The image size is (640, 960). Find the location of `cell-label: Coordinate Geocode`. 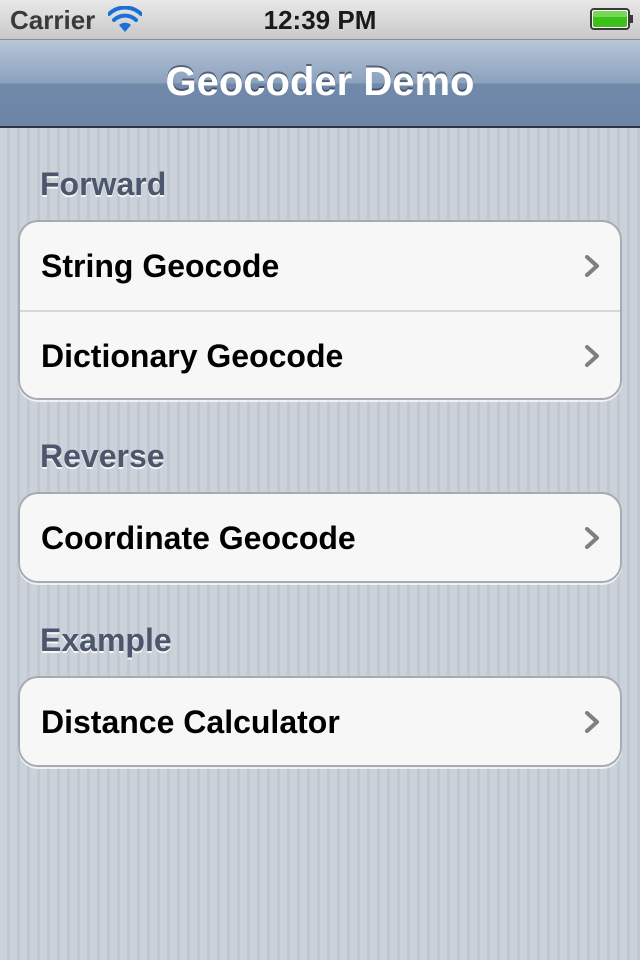

cell-label: Coordinate Geocode is located at coordinates (198, 538).